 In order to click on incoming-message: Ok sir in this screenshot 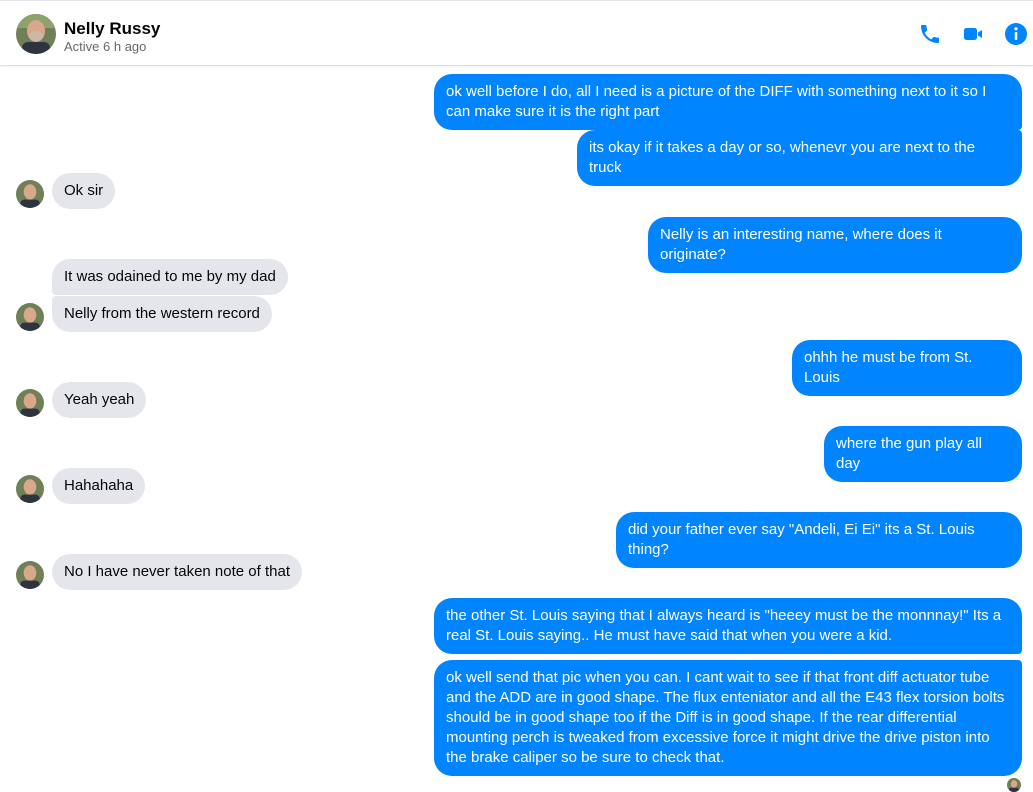, I will do `click(84, 191)`.